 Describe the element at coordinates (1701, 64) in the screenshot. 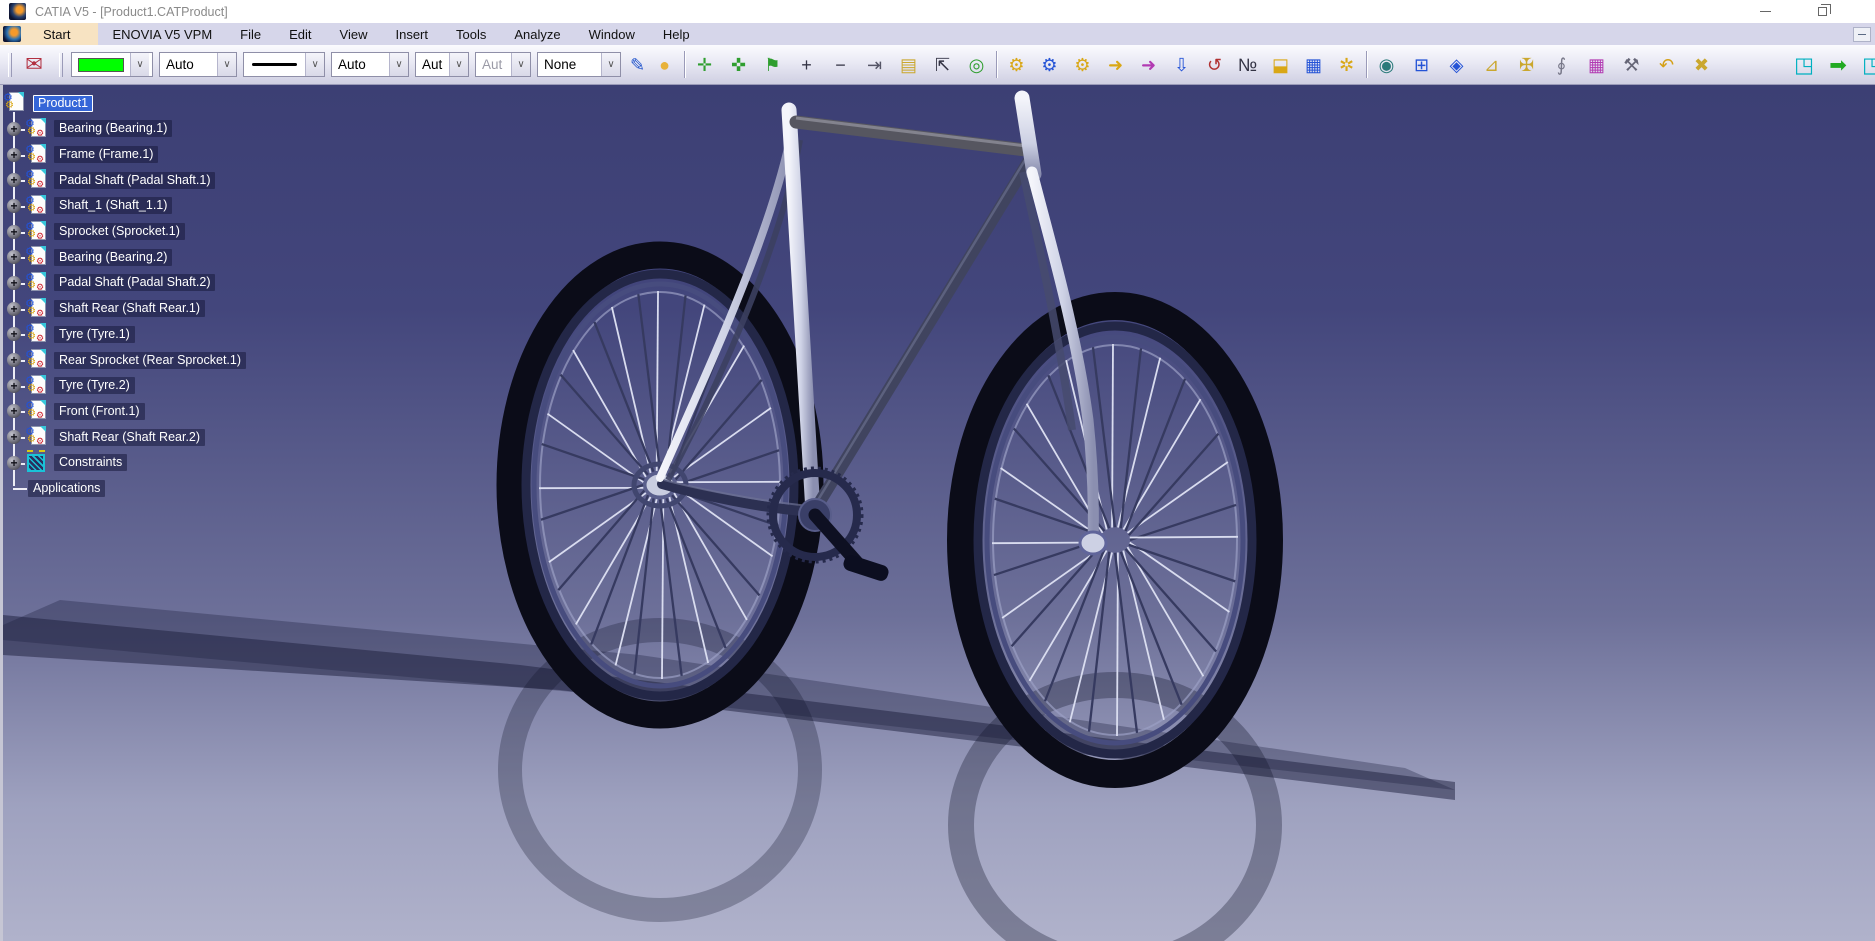

I see `interference-icon: ✖` at that location.